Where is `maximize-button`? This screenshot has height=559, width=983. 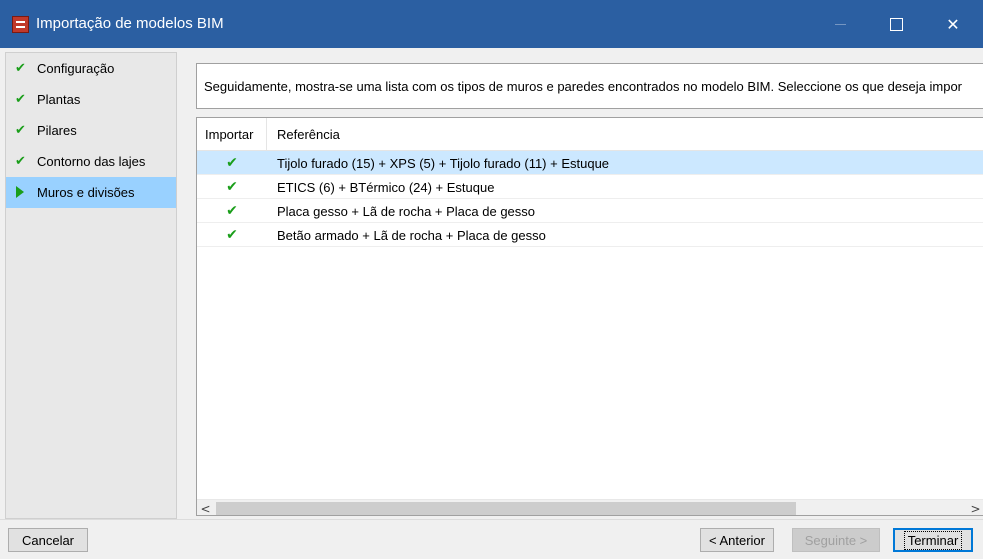
maximize-button is located at coordinates (896, 24).